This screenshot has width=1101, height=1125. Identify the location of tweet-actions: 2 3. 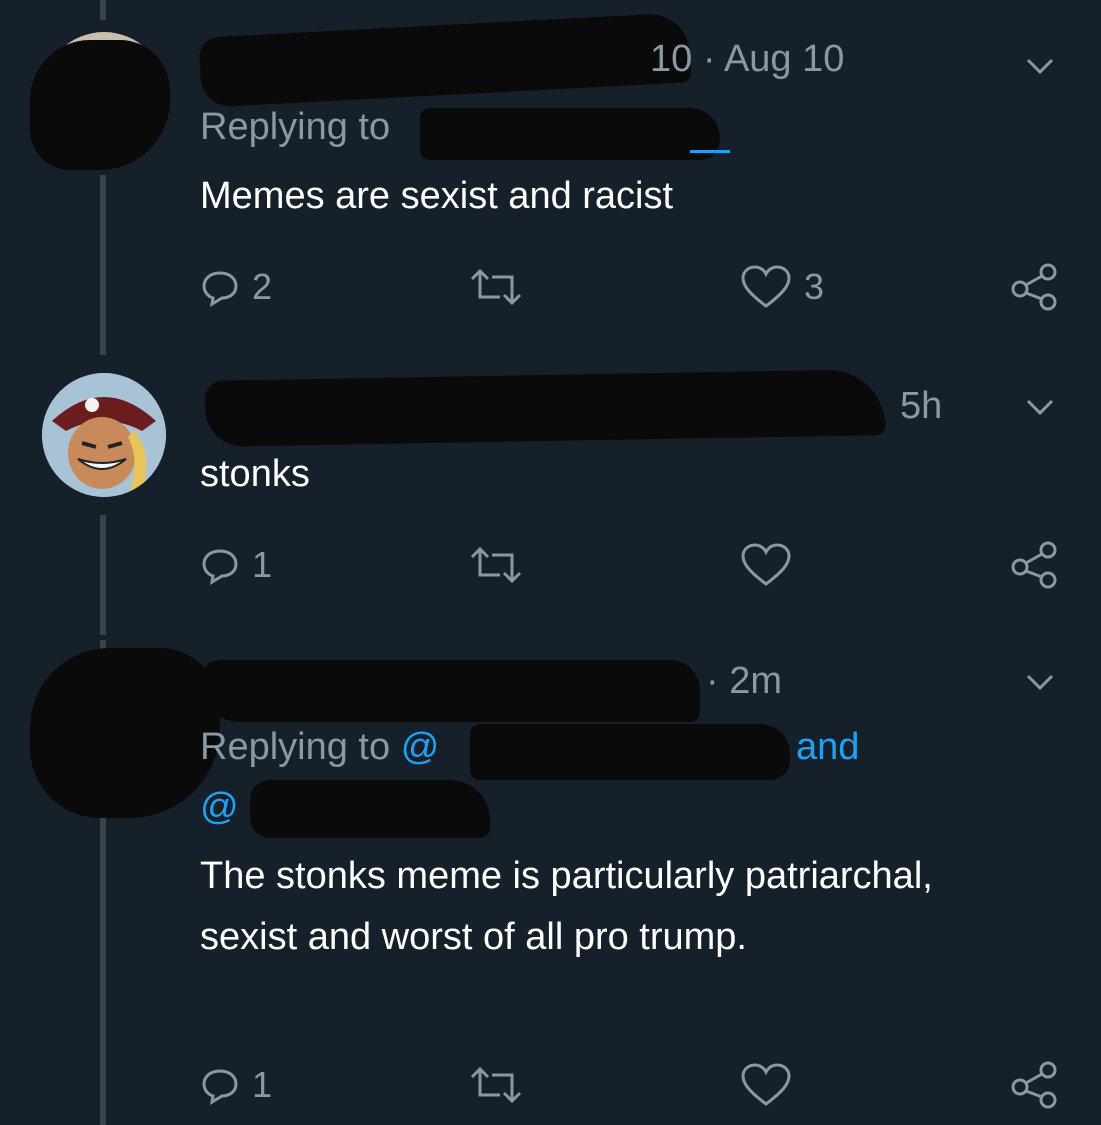
(630, 287).